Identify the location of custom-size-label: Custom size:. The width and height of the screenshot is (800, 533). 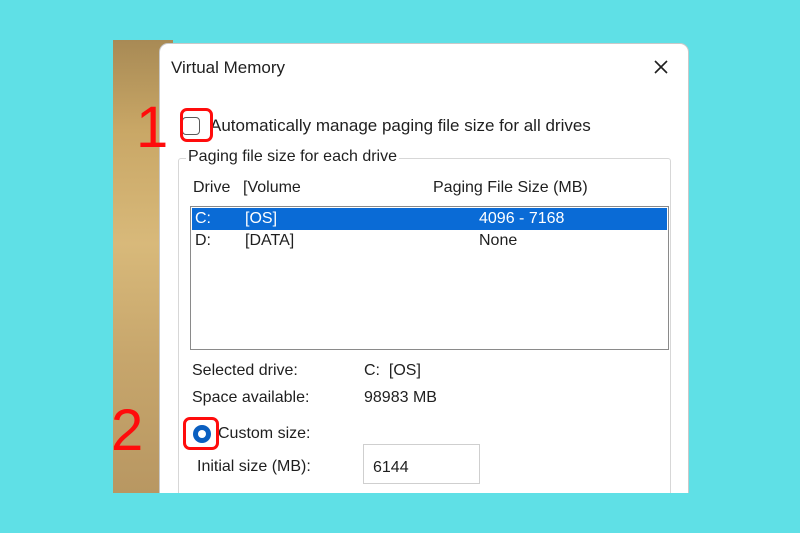
(264, 433).